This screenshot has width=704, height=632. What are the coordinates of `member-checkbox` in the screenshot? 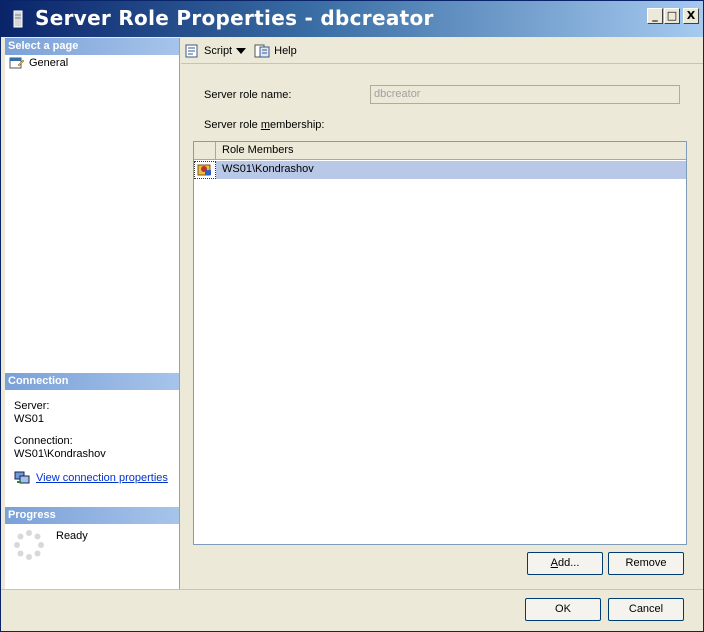 It's located at (205, 170).